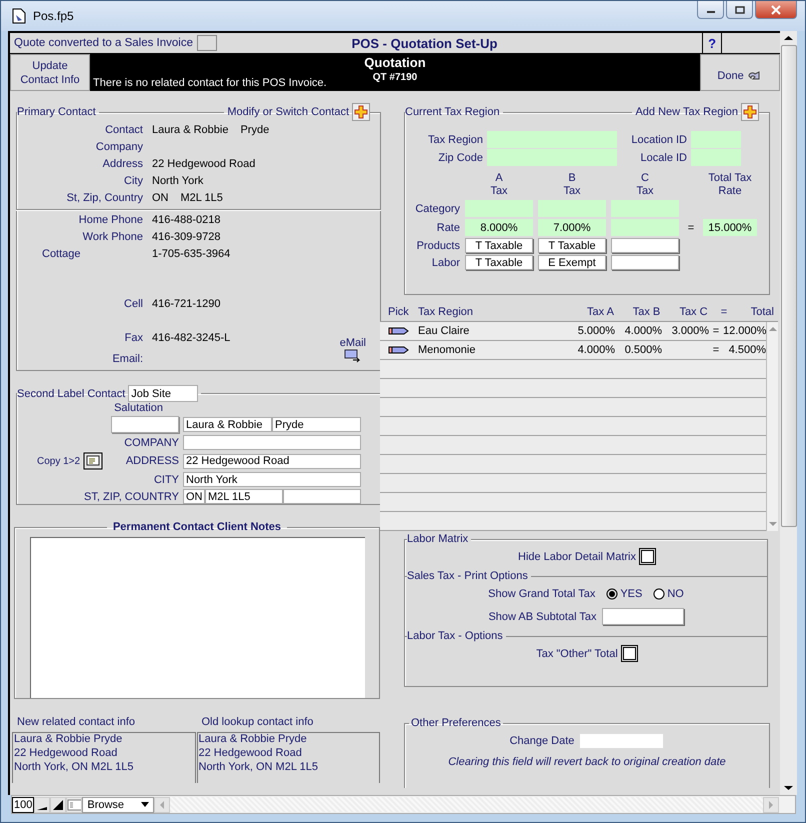 Image resolution: width=806 pixels, height=823 pixels. What do you see at coordinates (194, 496) in the screenshot?
I see `text-field: ON` at bounding box center [194, 496].